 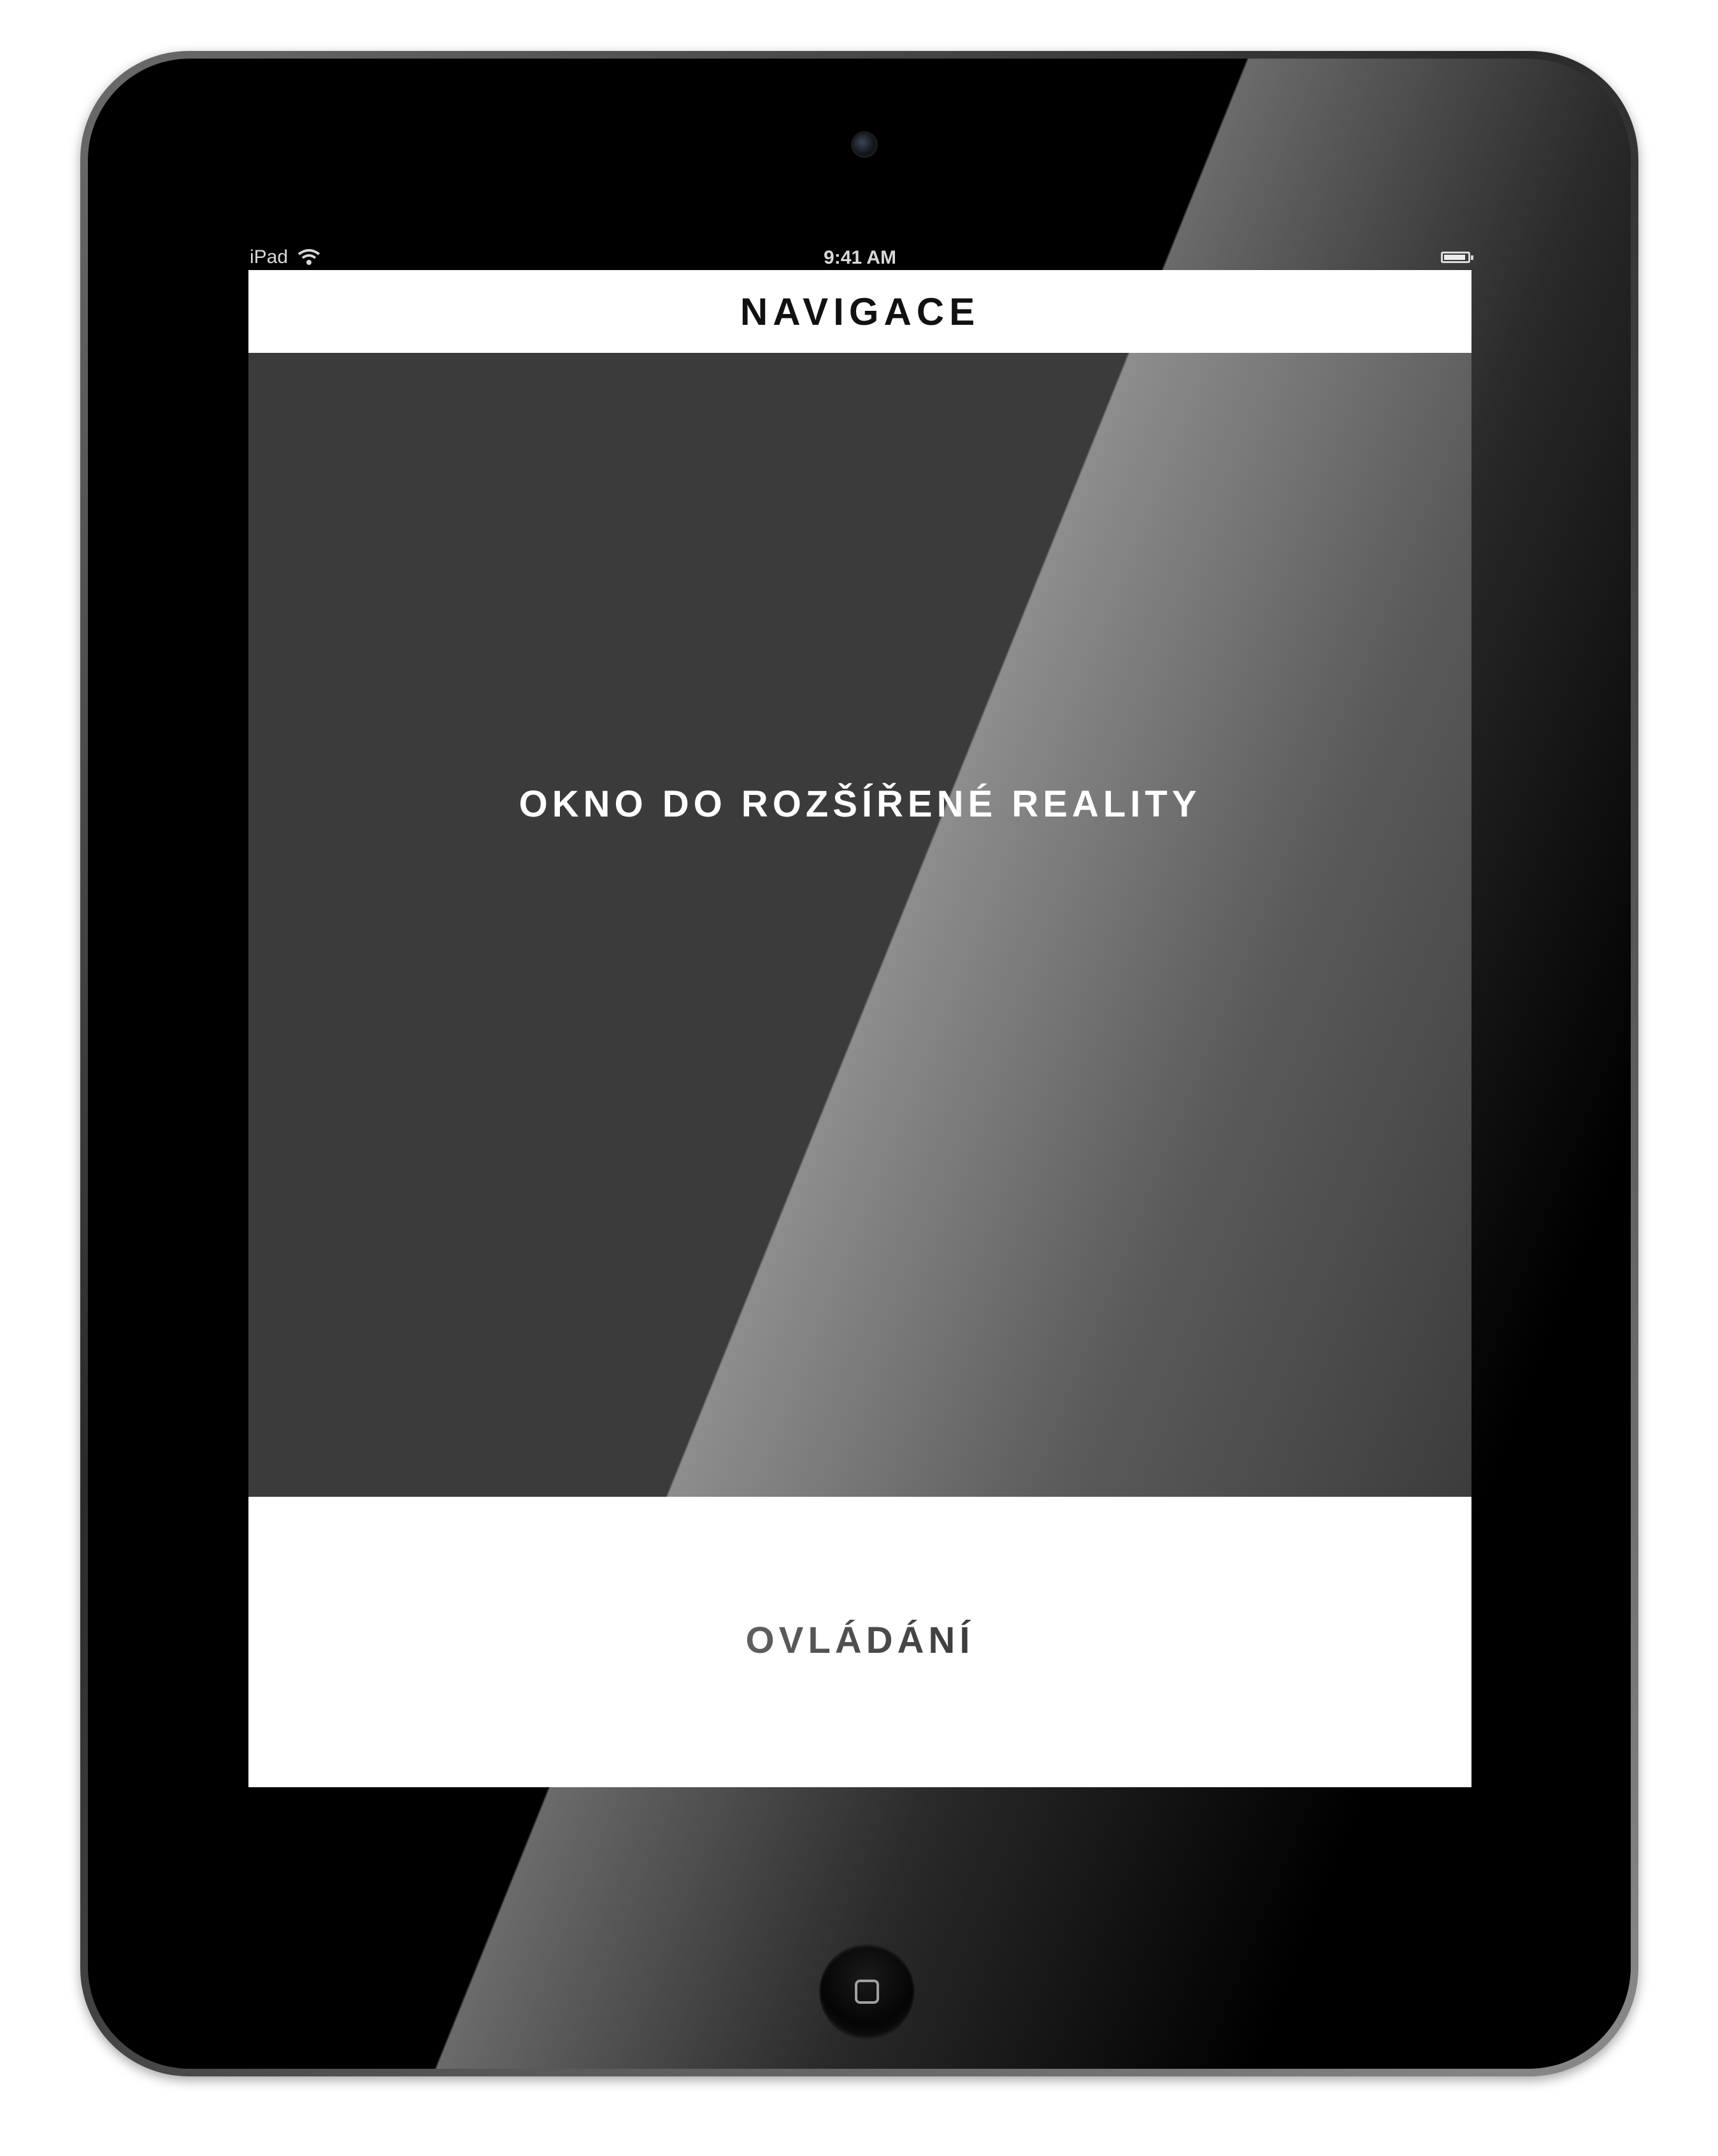 I want to click on controls-button: OVLÁDÁNÍ, so click(x=860, y=1642).